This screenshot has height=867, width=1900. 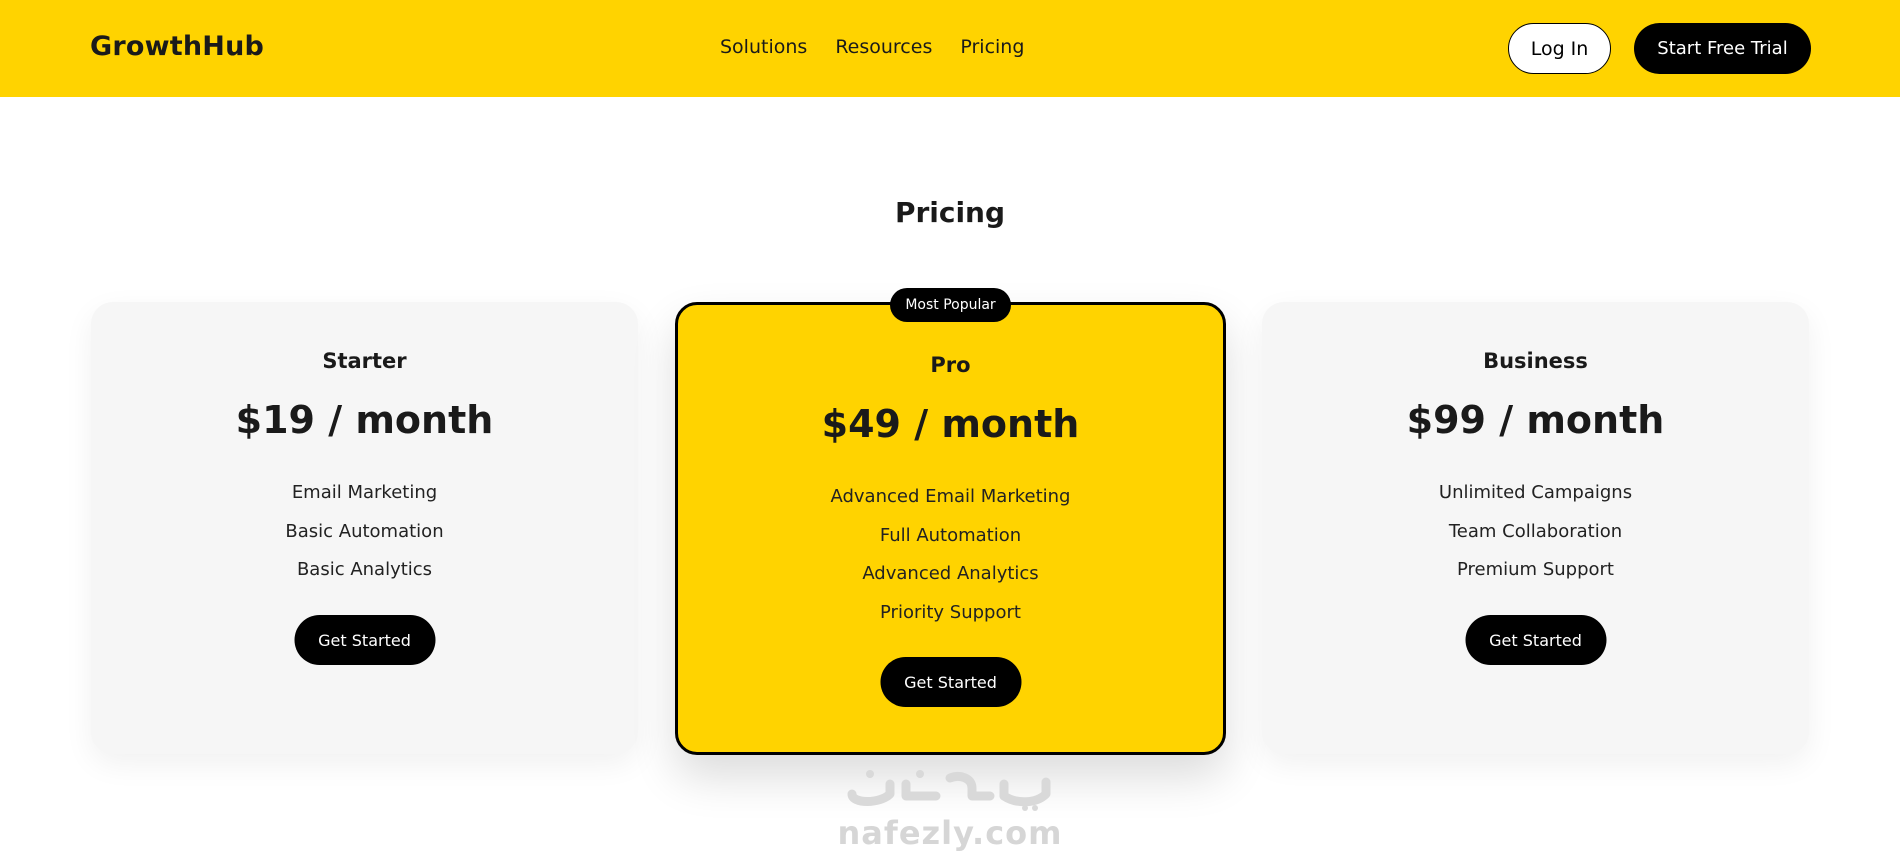 I want to click on plan-price: $49 / month, so click(x=950, y=424).